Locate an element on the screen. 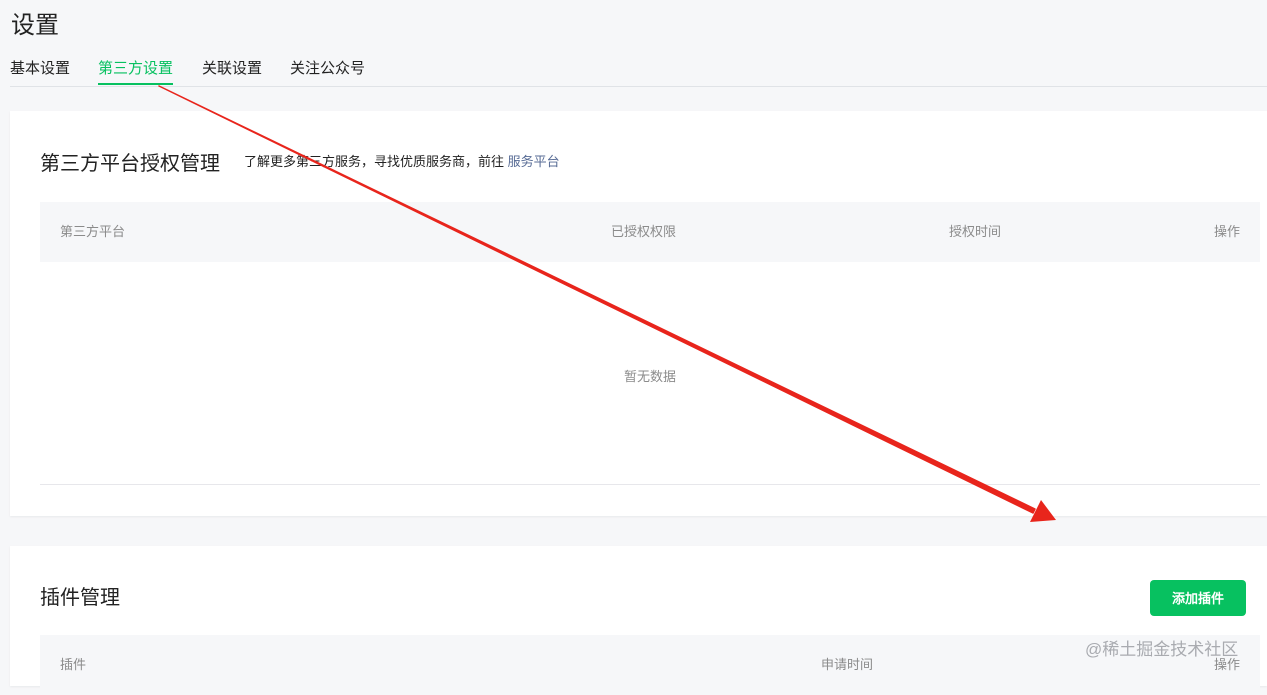  page-title: 设置 is located at coordinates (35, 25).